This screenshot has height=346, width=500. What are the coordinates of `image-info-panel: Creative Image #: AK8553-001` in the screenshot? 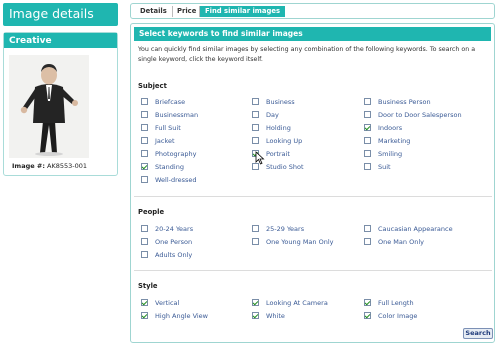 It's located at (60, 104).